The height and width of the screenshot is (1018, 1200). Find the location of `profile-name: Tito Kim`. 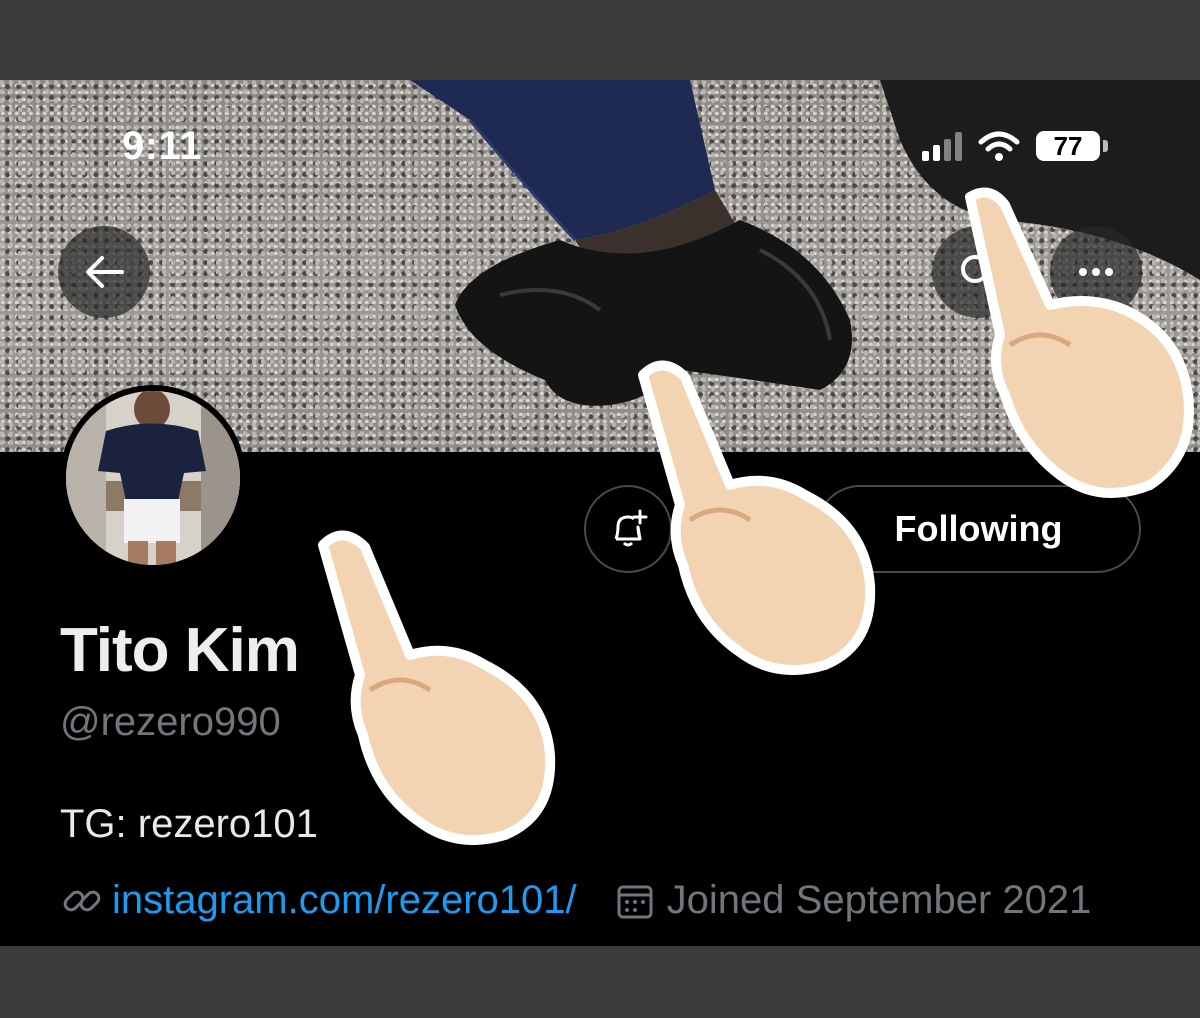

profile-name: Tito Kim is located at coordinates (180, 650).